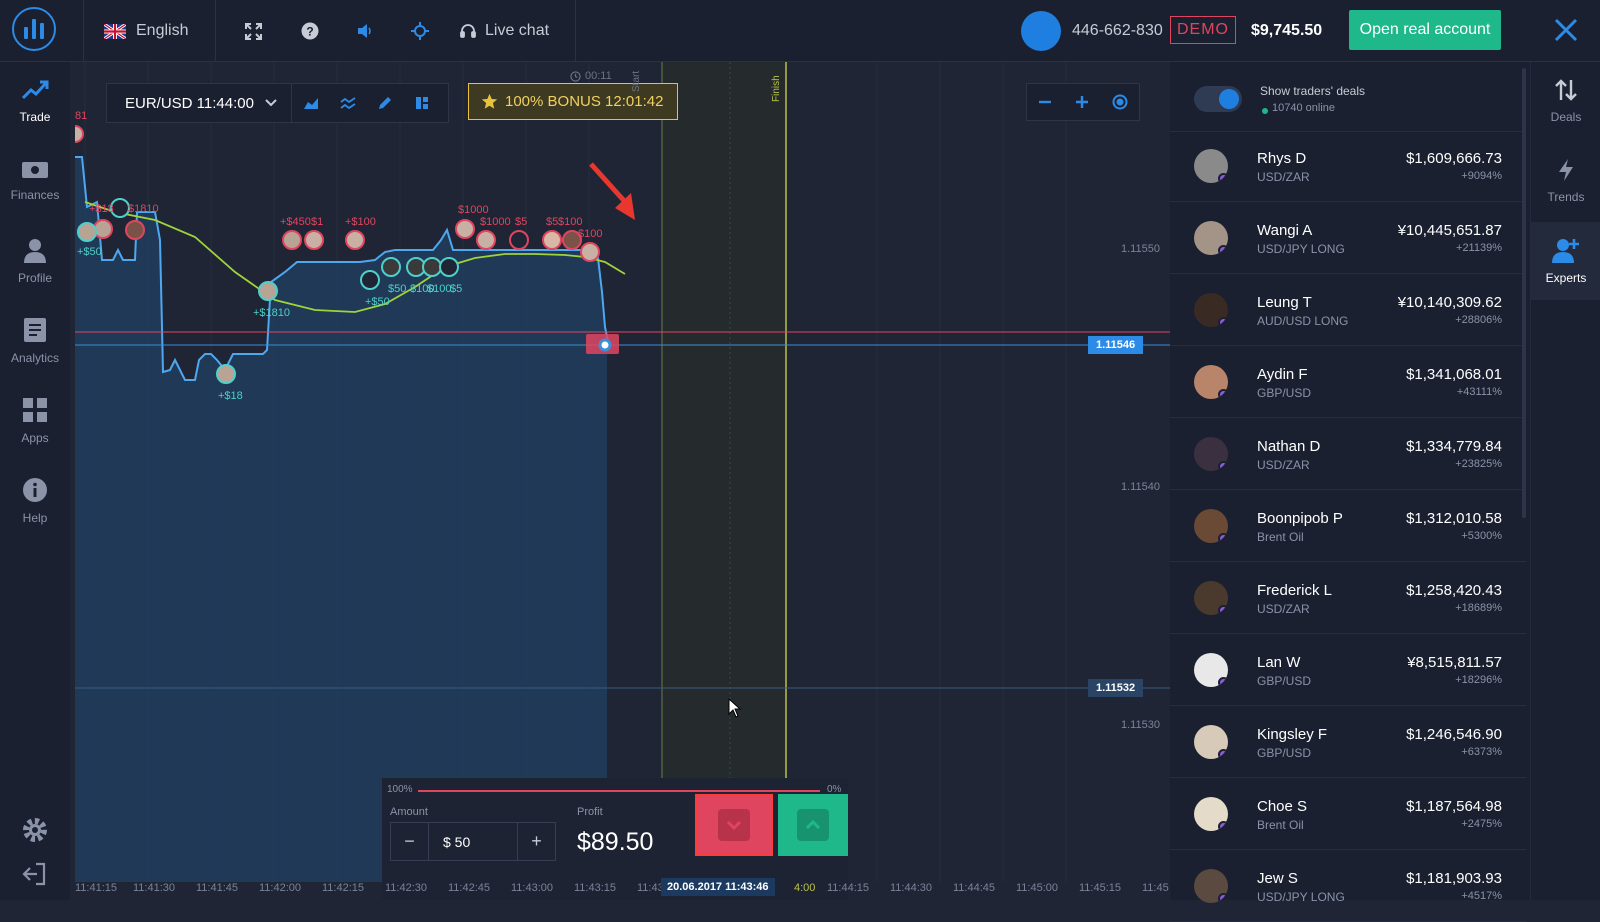  Describe the element at coordinates (35, 101) in the screenshot. I see `nav-trade: Trade` at that location.